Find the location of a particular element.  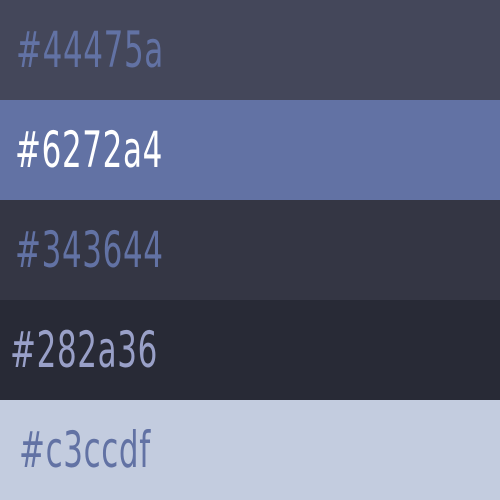

swatch-hex-label: #282a36 is located at coordinates (84, 350).